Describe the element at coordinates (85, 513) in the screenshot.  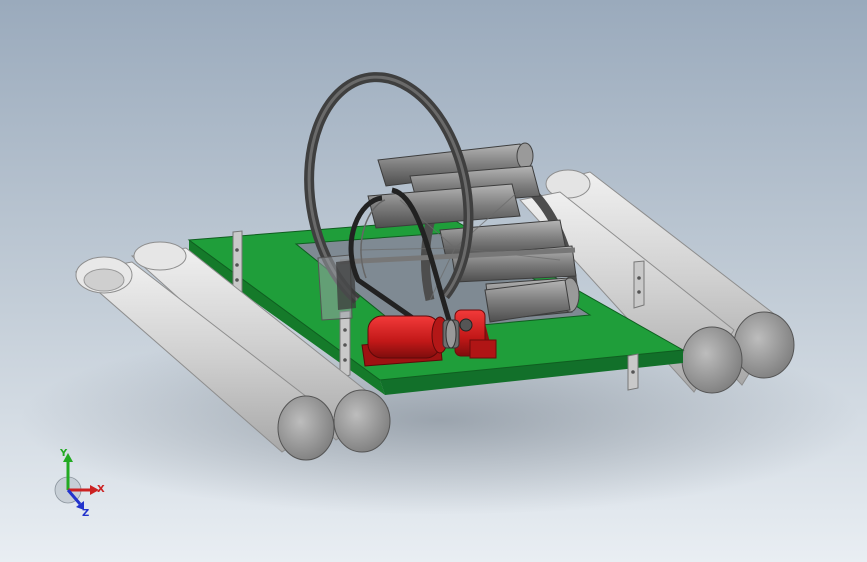
I see `z-axis-label: Z` at that location.